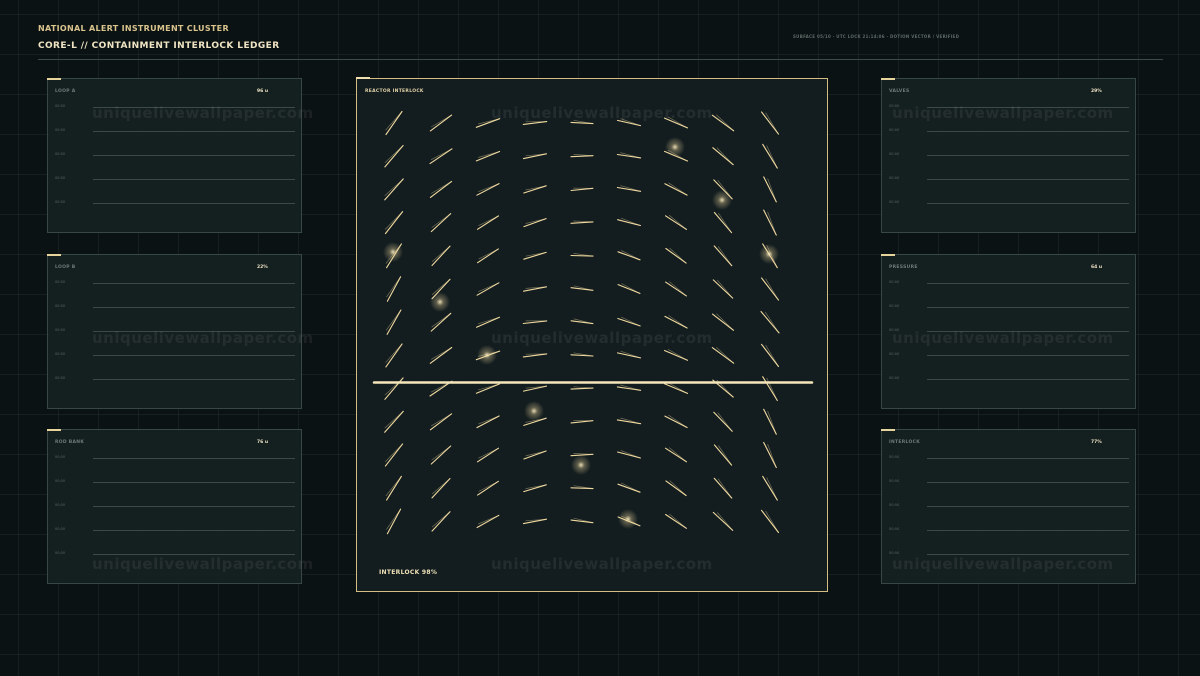 This screenshot has width=1200, height=676. What do you see at coordinates (1096, 91) in the screenshot?
I see `panel-value: 29%` at bounding box center [1096, 91].